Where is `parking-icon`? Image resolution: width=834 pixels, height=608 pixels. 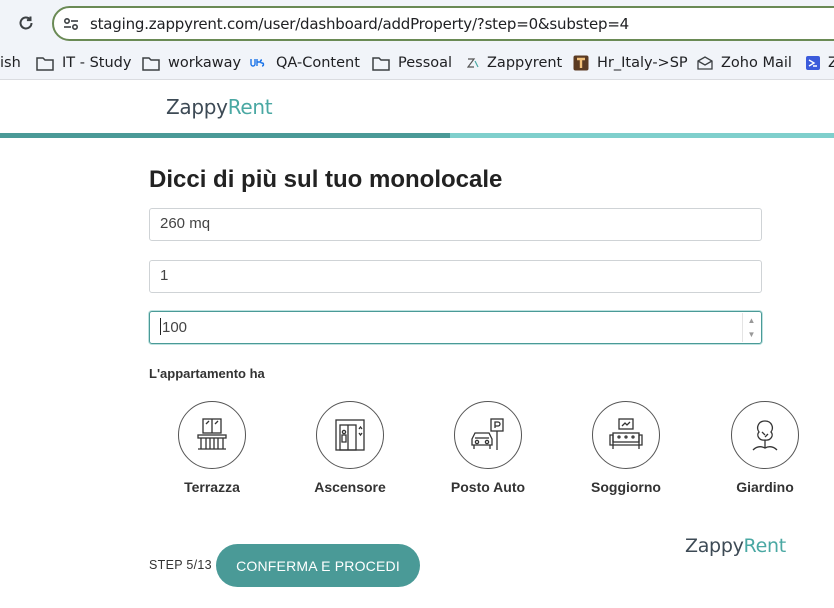 parking-icon is located at coordinates (487, 434).